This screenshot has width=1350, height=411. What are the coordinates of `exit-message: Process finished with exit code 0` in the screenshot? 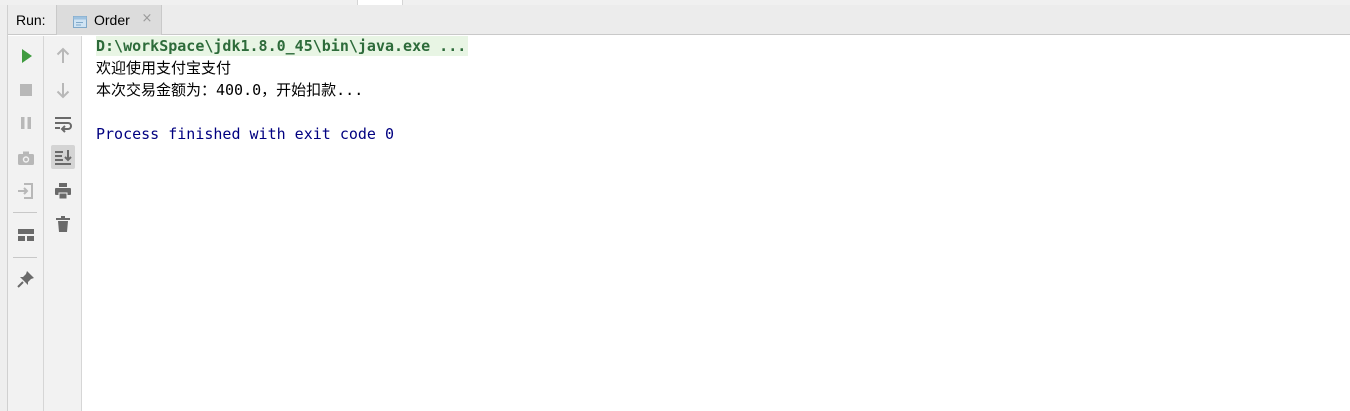 It's located at (245, 134).